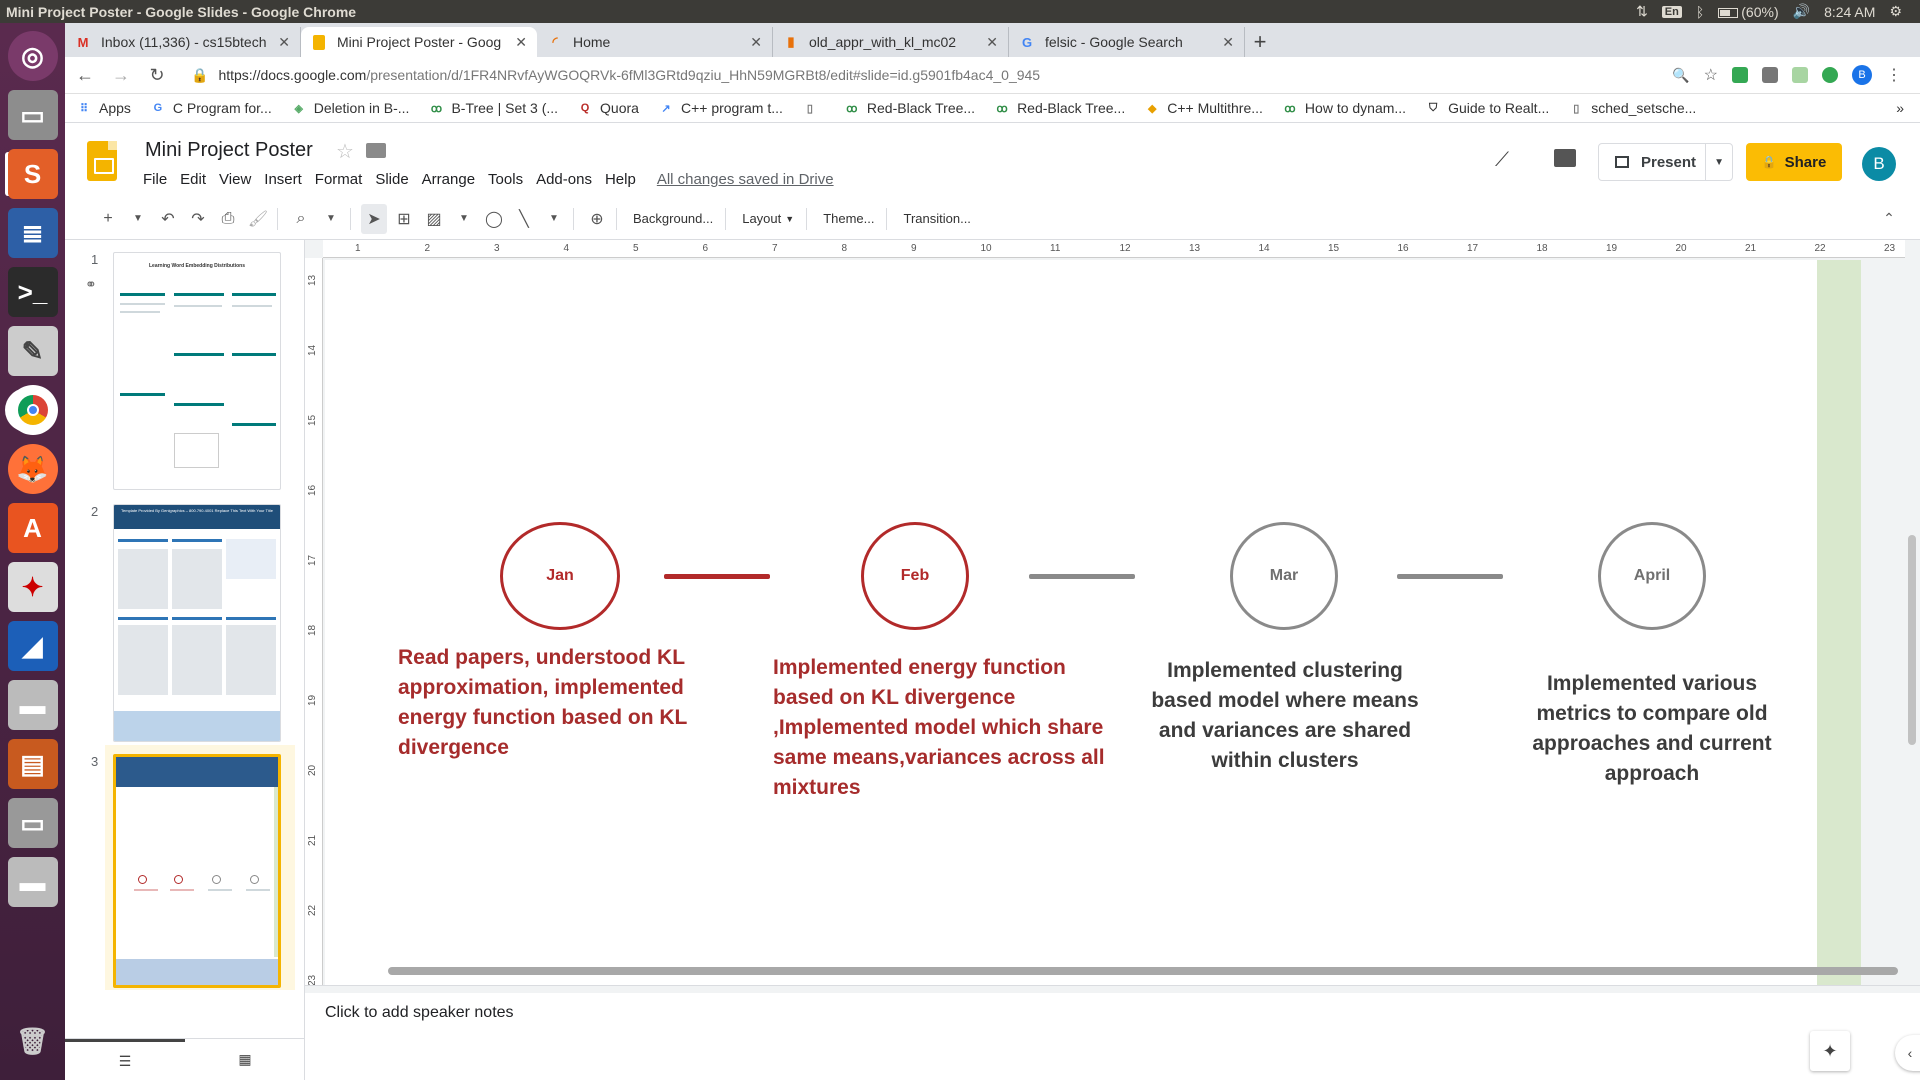 Image resolution: width=1920 pixels, height=1080 pixels. What do you see at coordinates (448, 179) in the screenshot?
I see `menu-arrange: Arrange` at bounding box center [448, 179].